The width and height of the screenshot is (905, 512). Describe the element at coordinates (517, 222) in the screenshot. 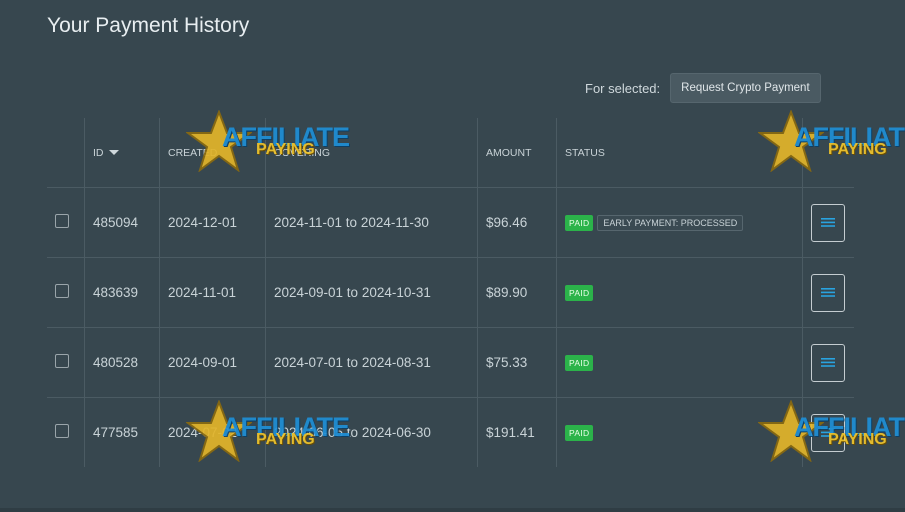

I see `amount-cell: $96.46` at that location.